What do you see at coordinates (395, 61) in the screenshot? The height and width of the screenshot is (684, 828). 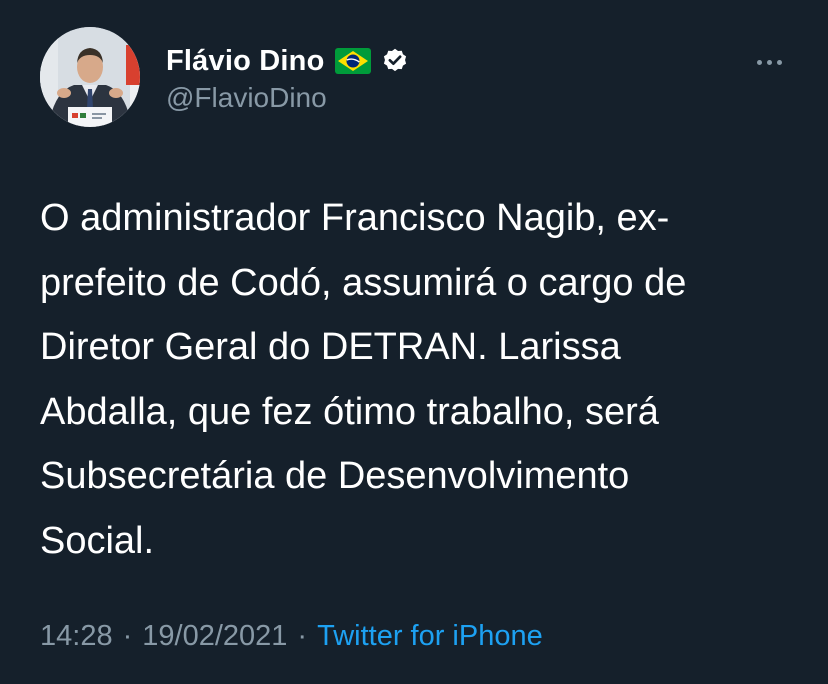 I see `verified-badge-icon` at bounding box center [395, 61].